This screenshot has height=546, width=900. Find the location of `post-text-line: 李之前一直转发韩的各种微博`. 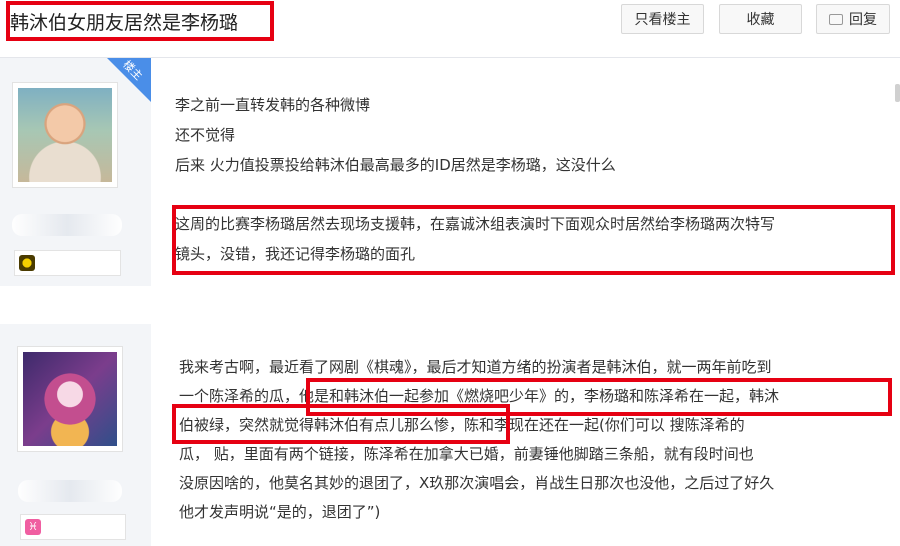

post-text-line: 李之前一直转发韩的各种微博 is located at coordinates (273, 105).